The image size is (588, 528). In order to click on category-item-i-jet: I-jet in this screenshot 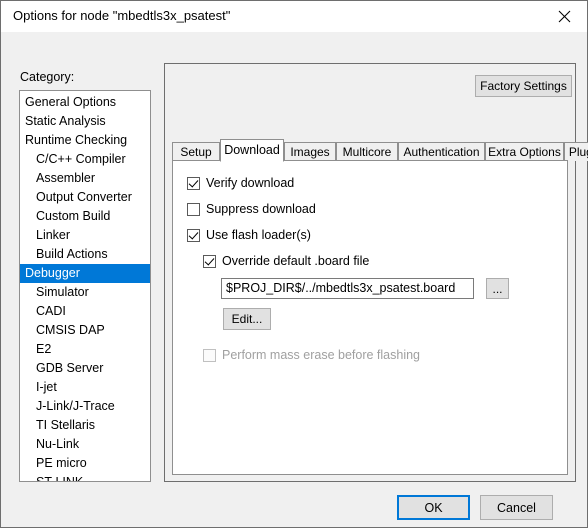, I will do `click(85, 387)`.